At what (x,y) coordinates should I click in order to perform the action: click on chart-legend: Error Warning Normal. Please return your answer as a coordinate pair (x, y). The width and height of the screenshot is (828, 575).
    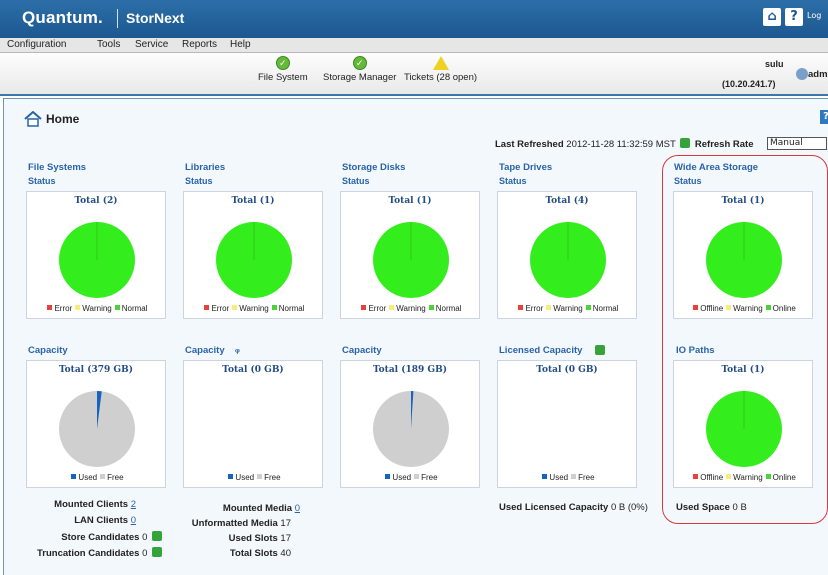
    Looking at the image, I should click on (253, 308).